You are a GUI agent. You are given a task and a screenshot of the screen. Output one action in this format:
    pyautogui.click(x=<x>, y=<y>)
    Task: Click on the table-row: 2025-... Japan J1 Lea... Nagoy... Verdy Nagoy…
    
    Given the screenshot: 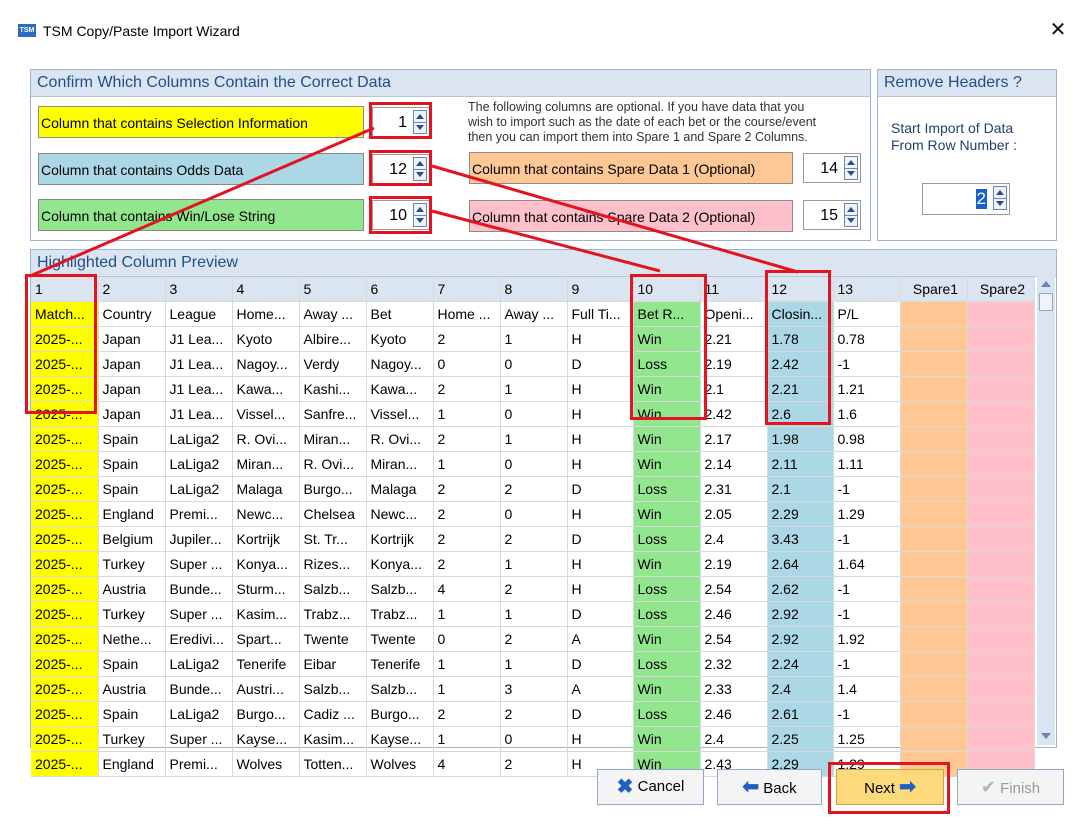 What is the action you would take?
    pyautogui.click(x=533, y=364)
    